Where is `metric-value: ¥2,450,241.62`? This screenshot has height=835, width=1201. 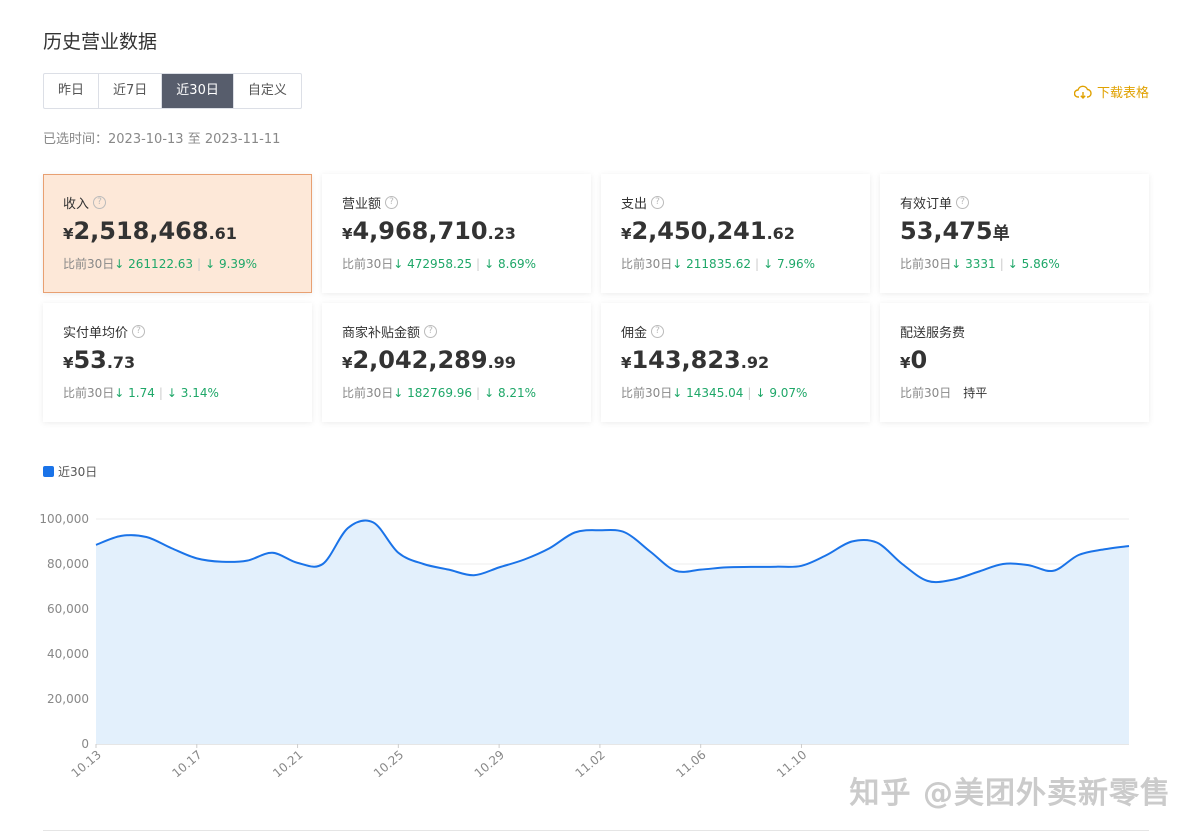 metric-value: ¥2,450,241.62 is located at coordinates (735, 232).